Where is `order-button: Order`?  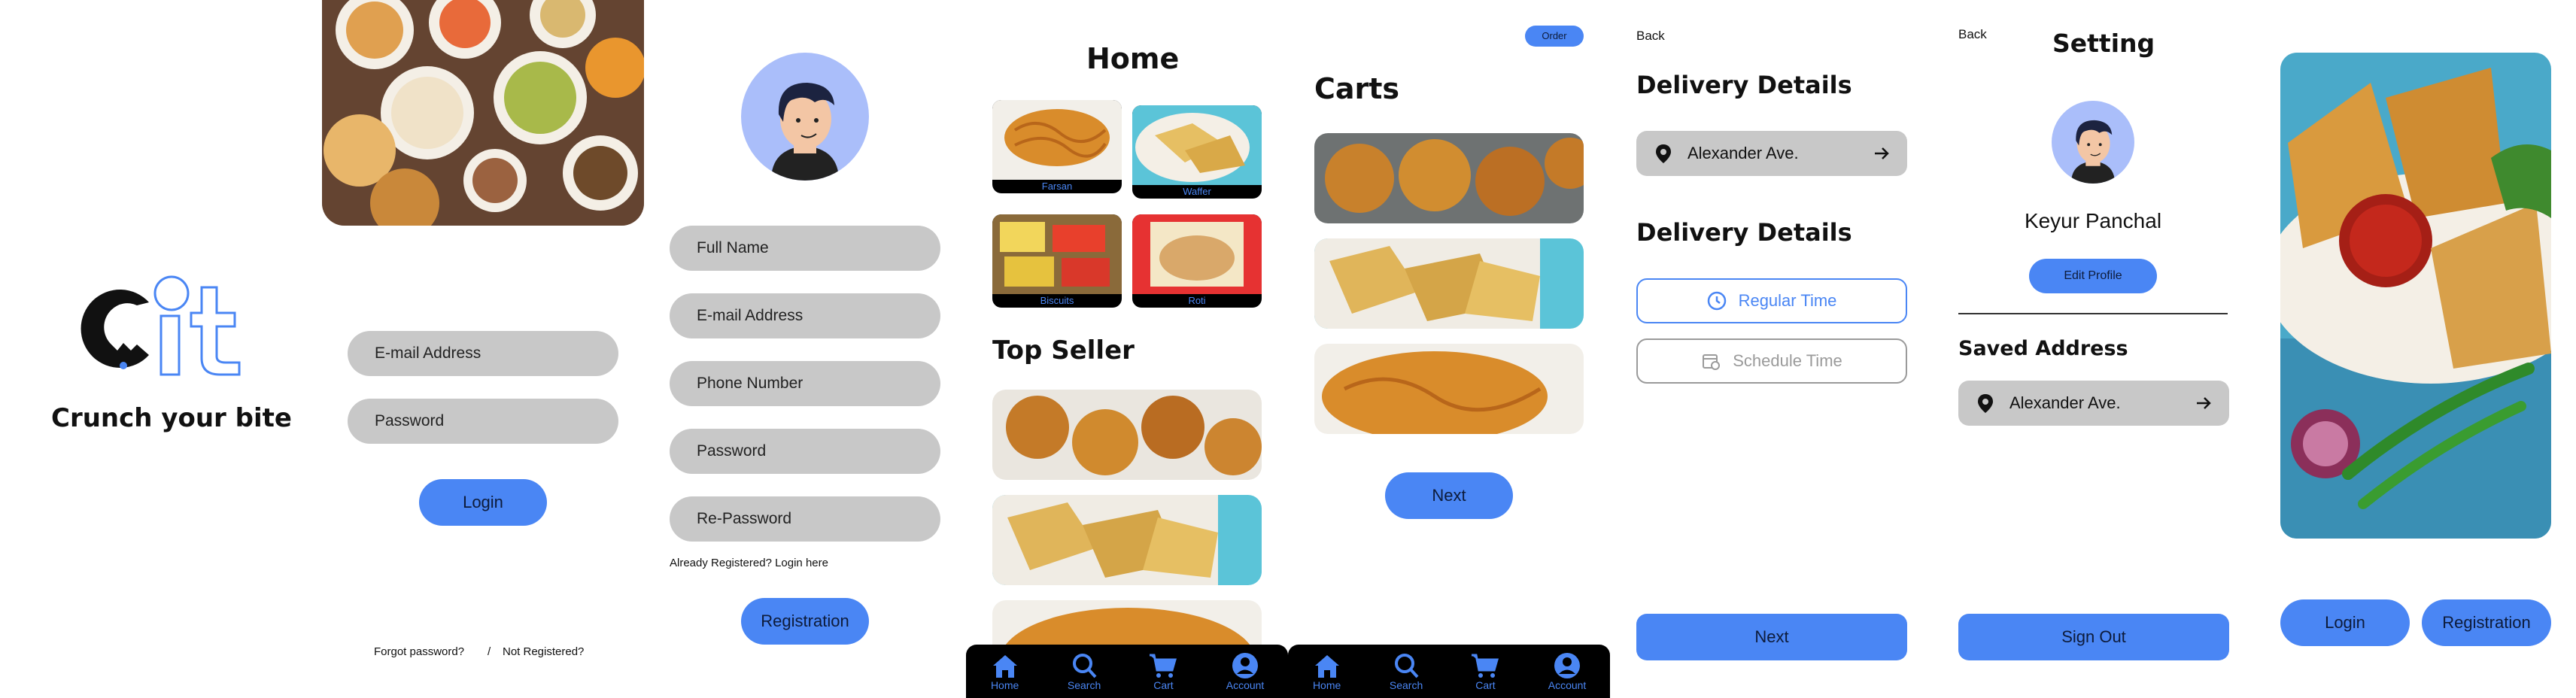 order-button: Order is located at coordinates (1555, 36).